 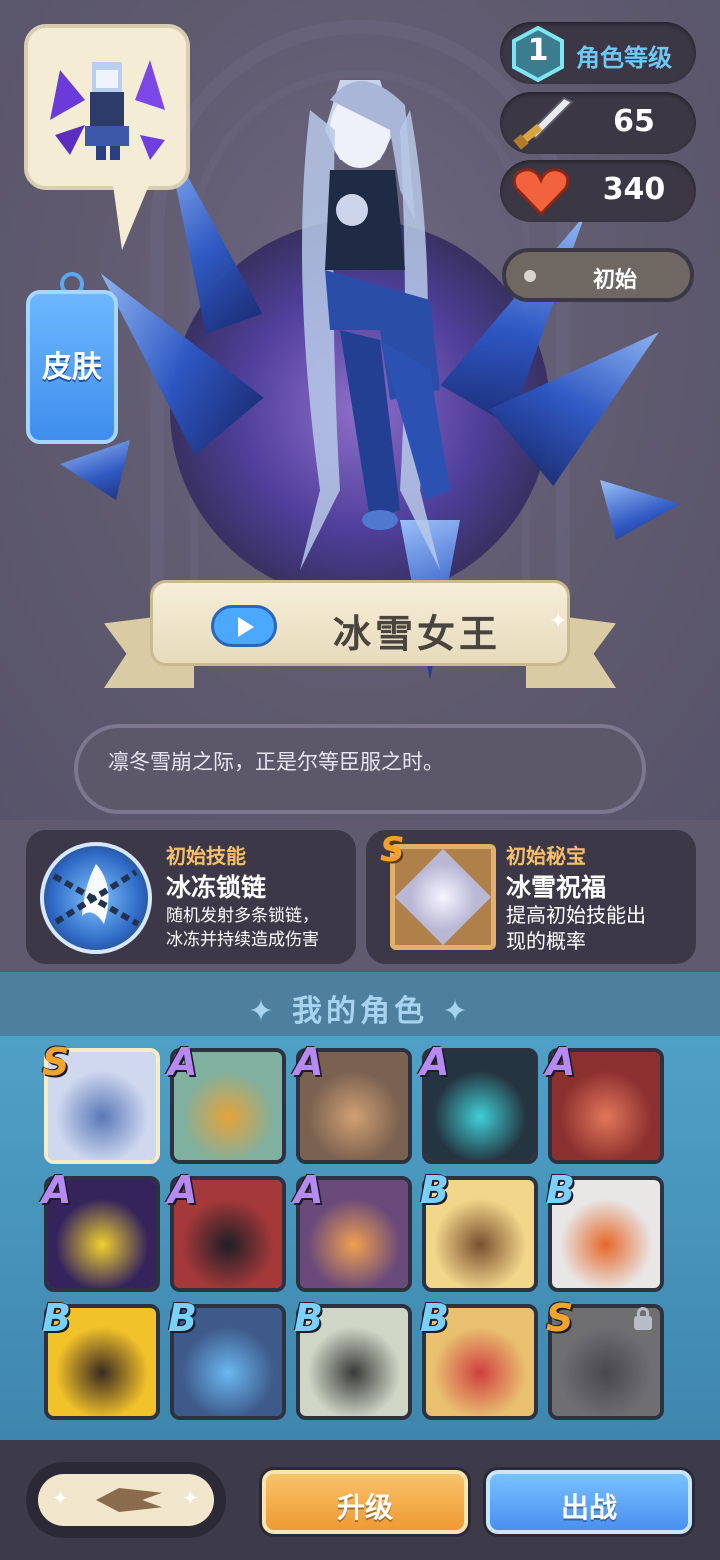 I want to click on bottom-action-bar: ✦ ✦ 升级 出战, so click(x=360, y=1500).